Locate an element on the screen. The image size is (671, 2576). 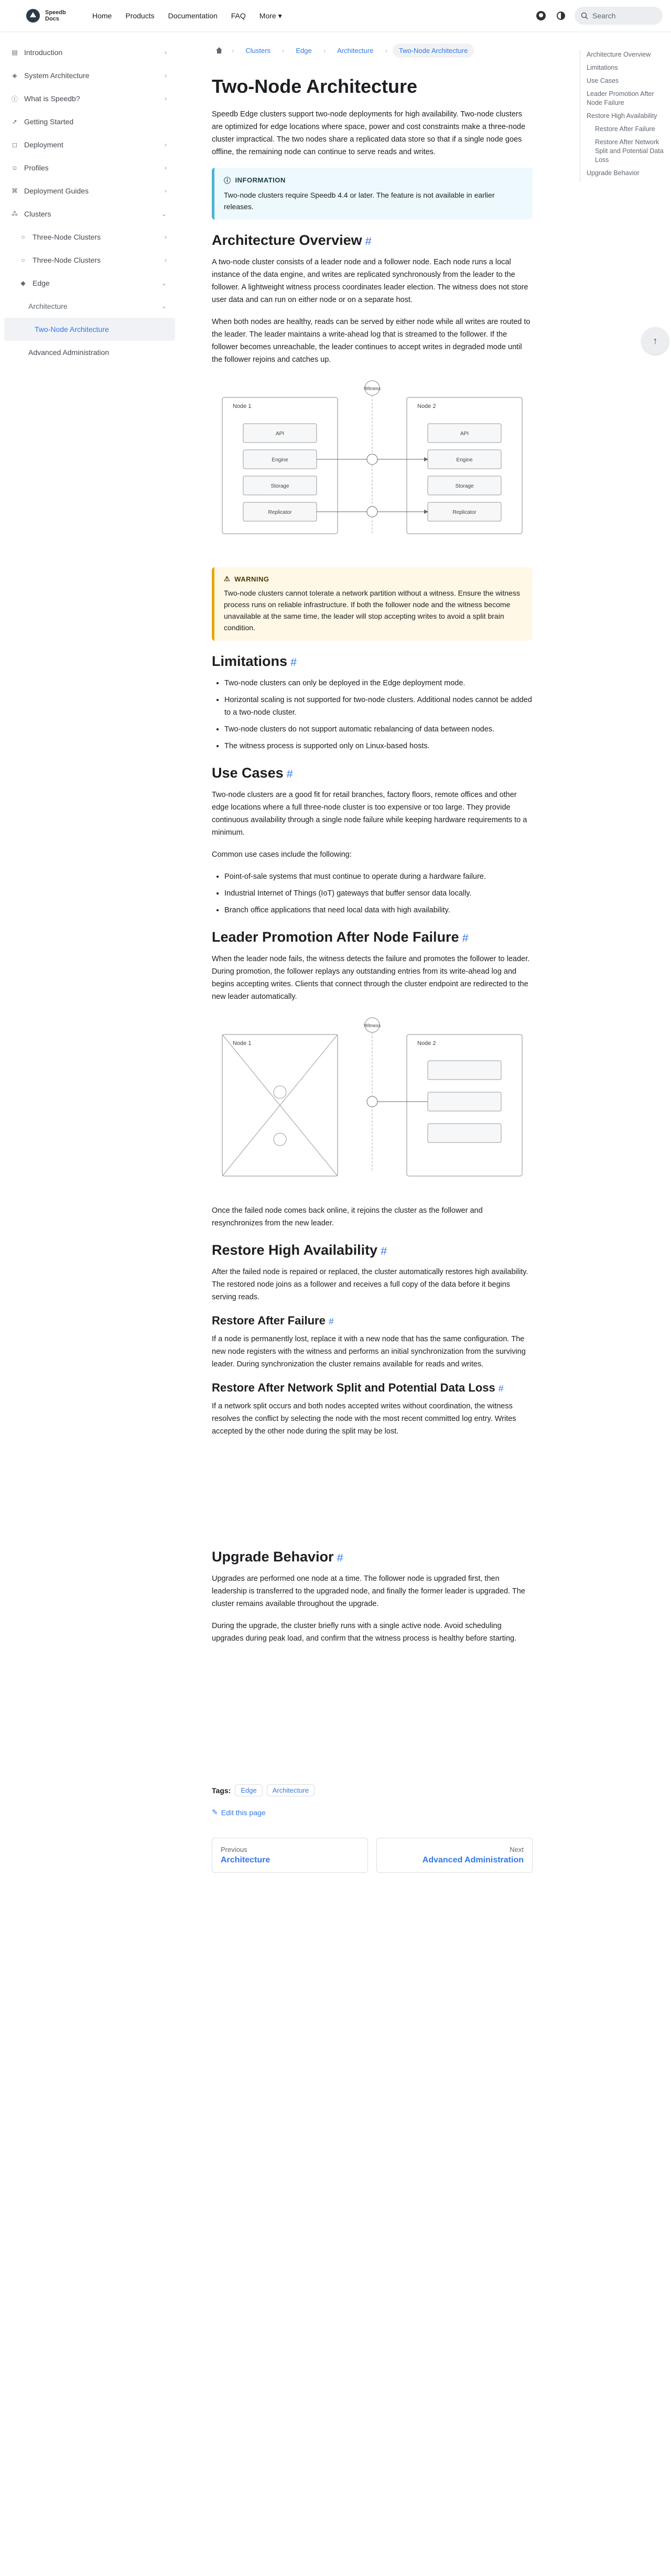
heading-restore-ha: Restore High Availability # is located at coordinates (299, 1250).